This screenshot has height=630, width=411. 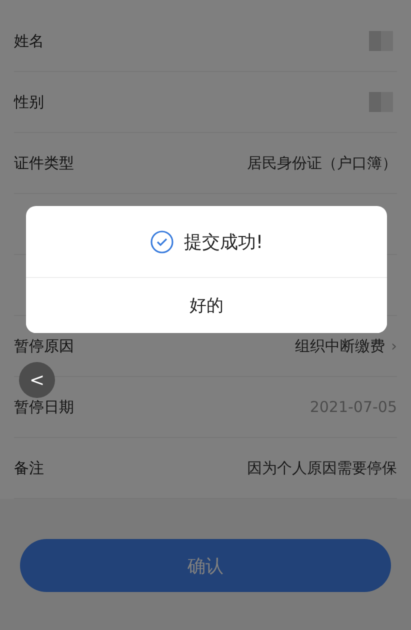 What do you see at coordinates (44, 346) in the screenshot?
I see `field-label: 暂停原因` at bounding box center [44, 346].